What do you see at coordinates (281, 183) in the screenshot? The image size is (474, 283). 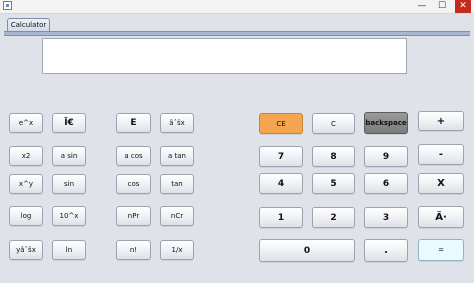 I see `digit-4-button: 4` at bounding box center [281, 183].